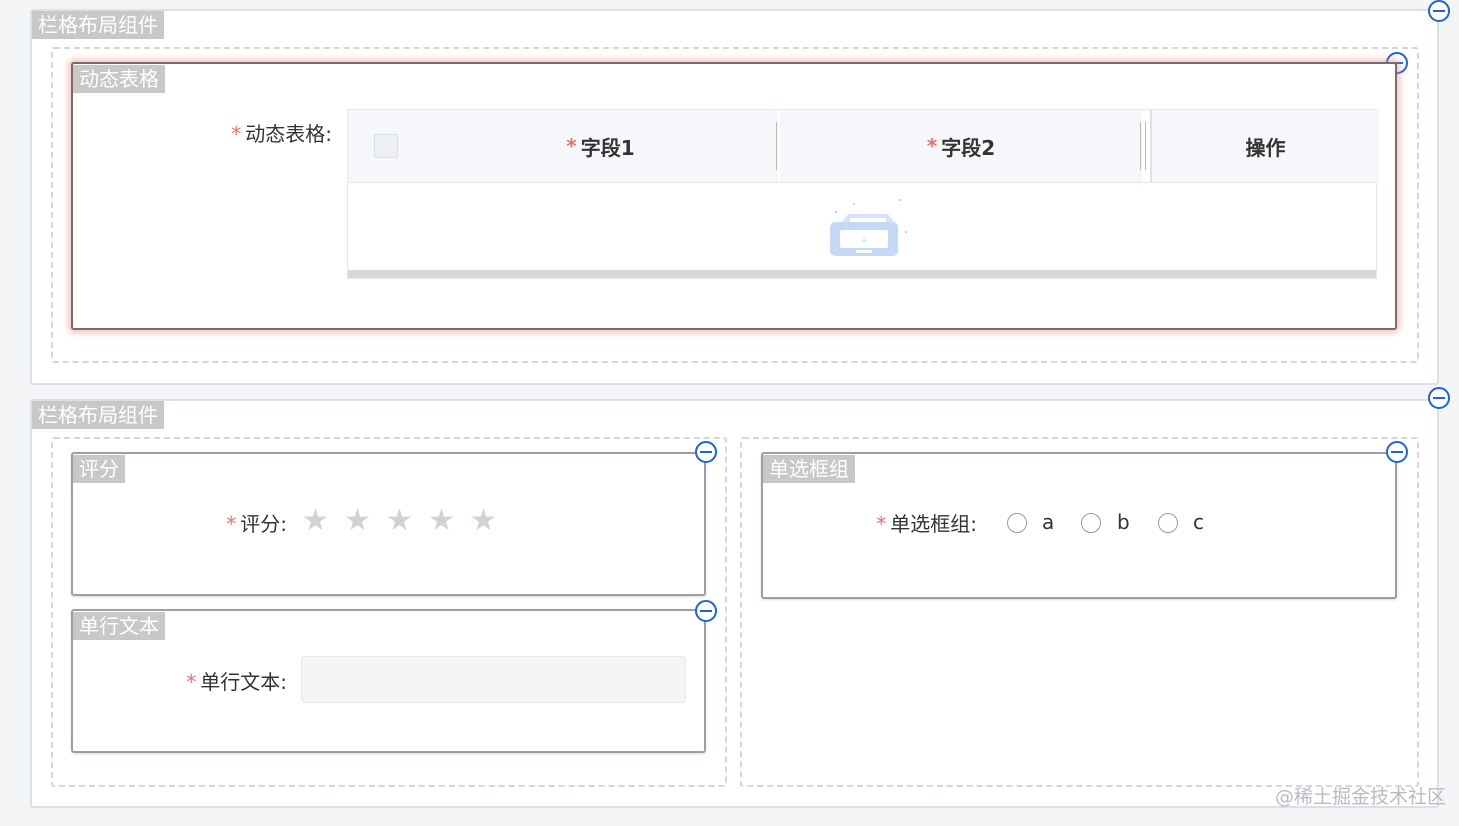  I want to click on rating-star-2: ★, so click(357, 521).